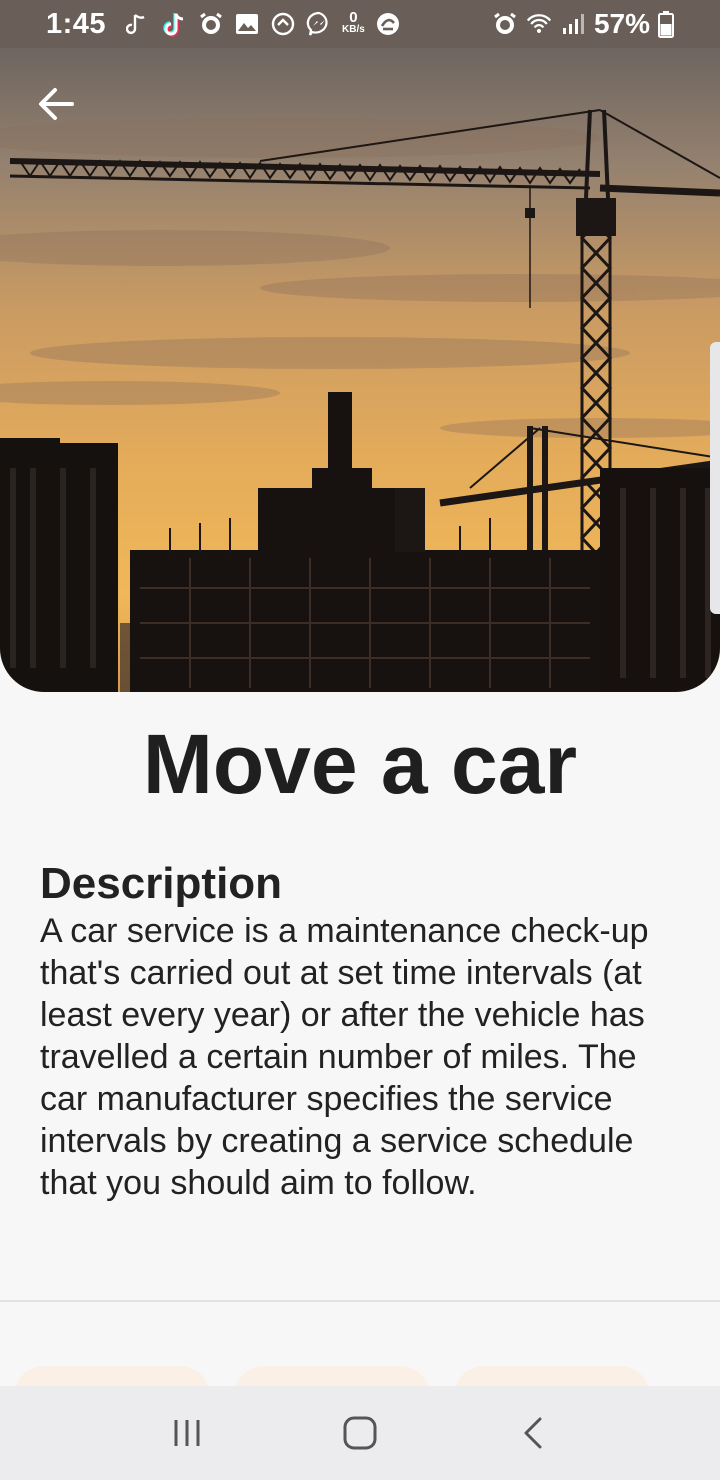 This screenshot has height=1480, width=720. I want to click on home-button, so click(360, 1433).